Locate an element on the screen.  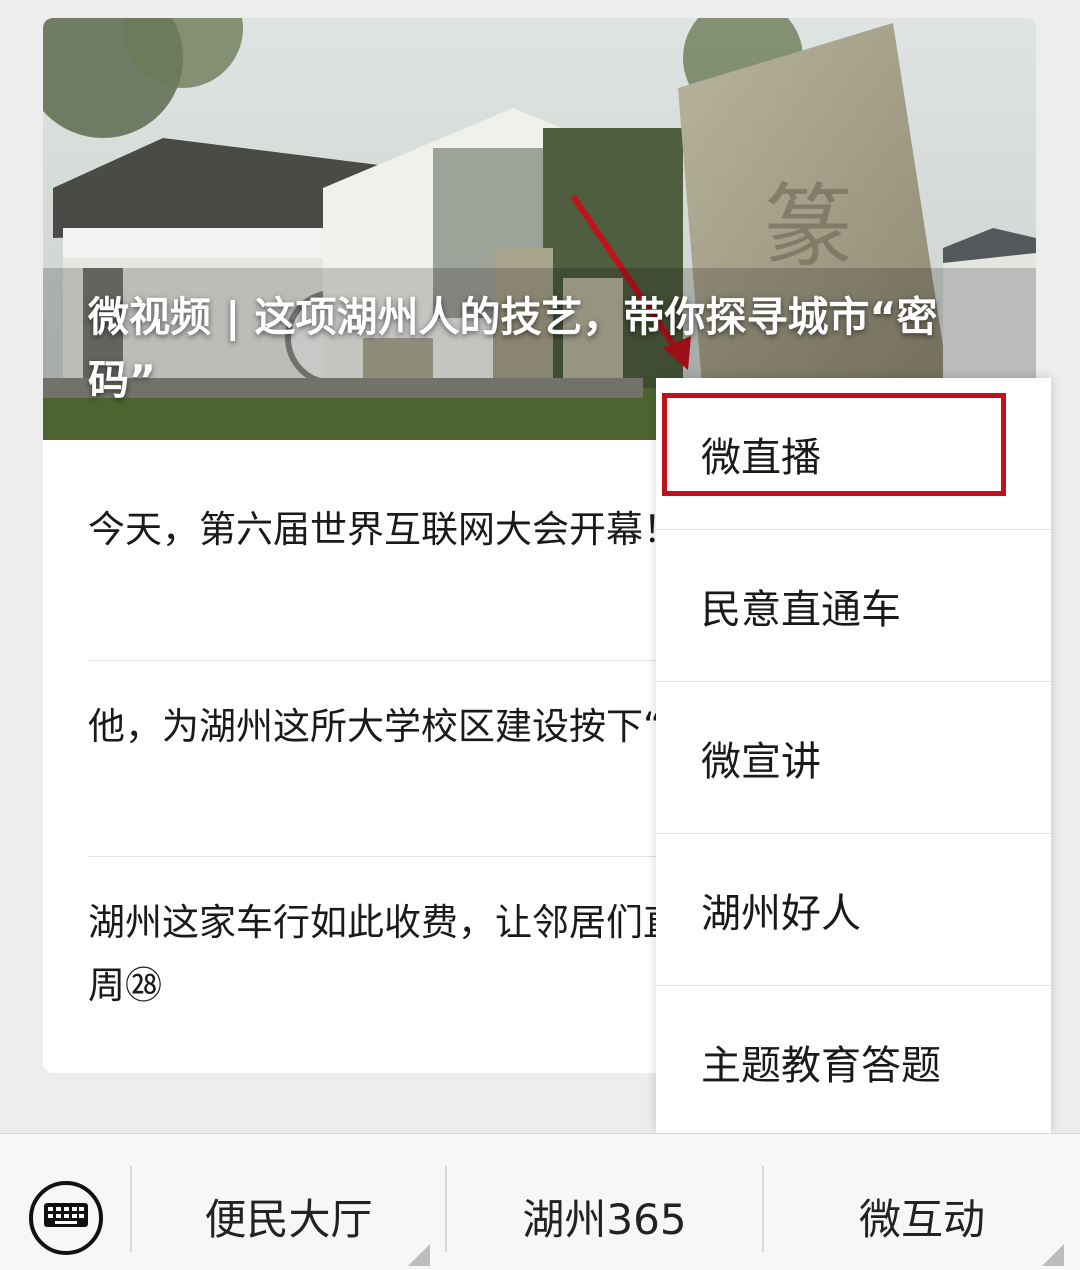
menu-item-lecture: 微宣讲 is located at coordinates (853, 757).